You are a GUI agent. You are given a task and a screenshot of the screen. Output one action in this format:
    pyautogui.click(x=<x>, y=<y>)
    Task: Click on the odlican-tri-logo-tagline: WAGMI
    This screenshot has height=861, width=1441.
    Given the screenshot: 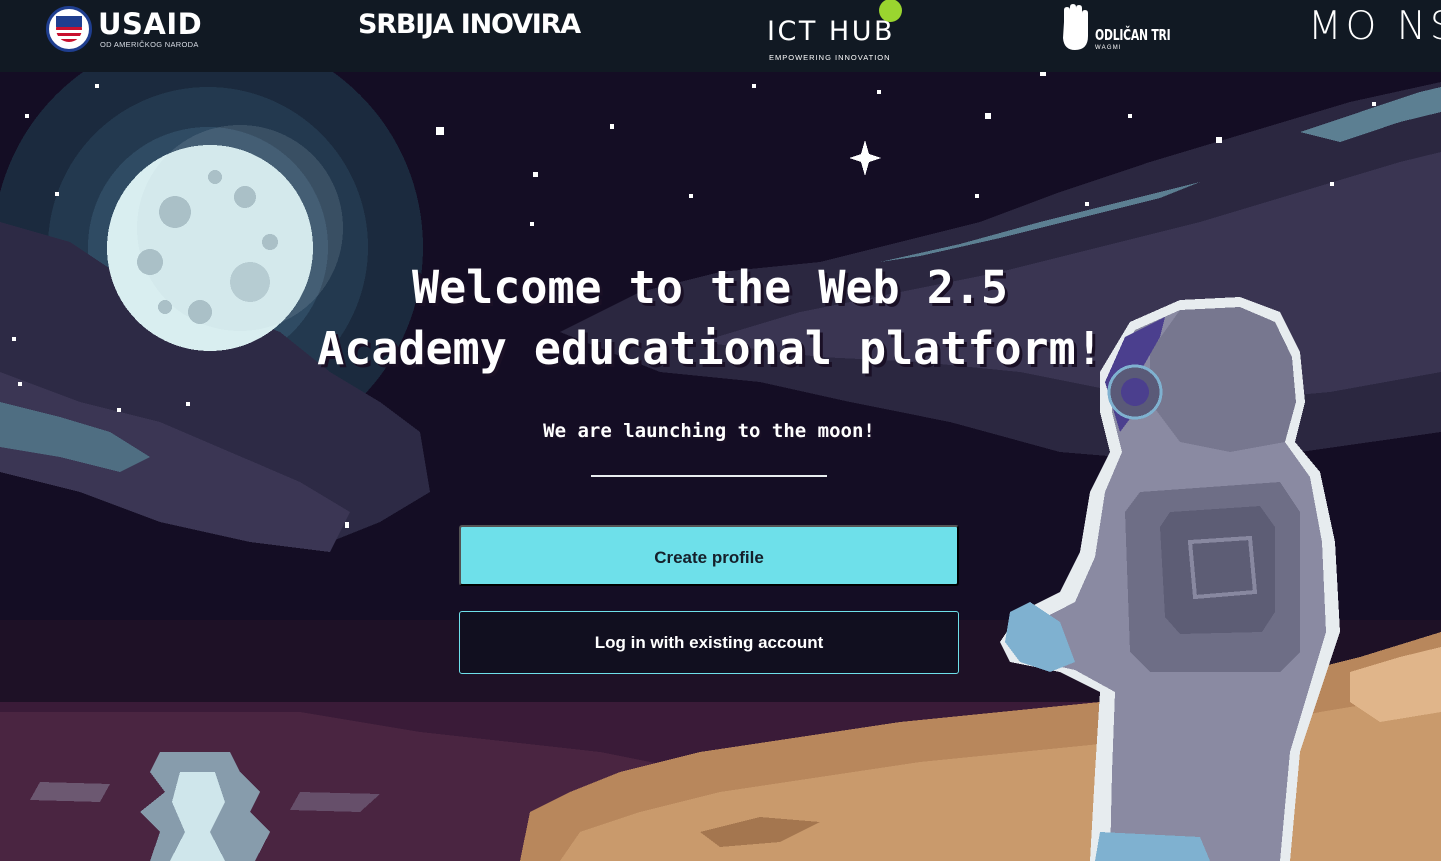 What is the action you would take?
    pyautogui.click(x=1108, y=48)
    